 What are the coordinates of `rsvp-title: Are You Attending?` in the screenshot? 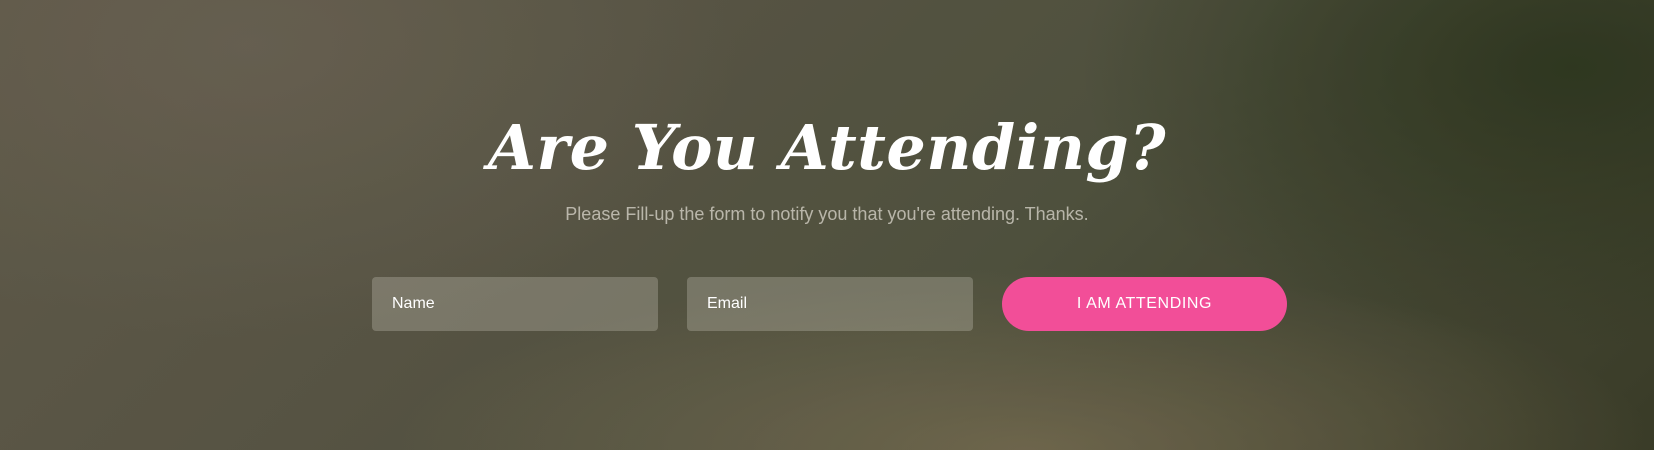 It's located at (827, 147).